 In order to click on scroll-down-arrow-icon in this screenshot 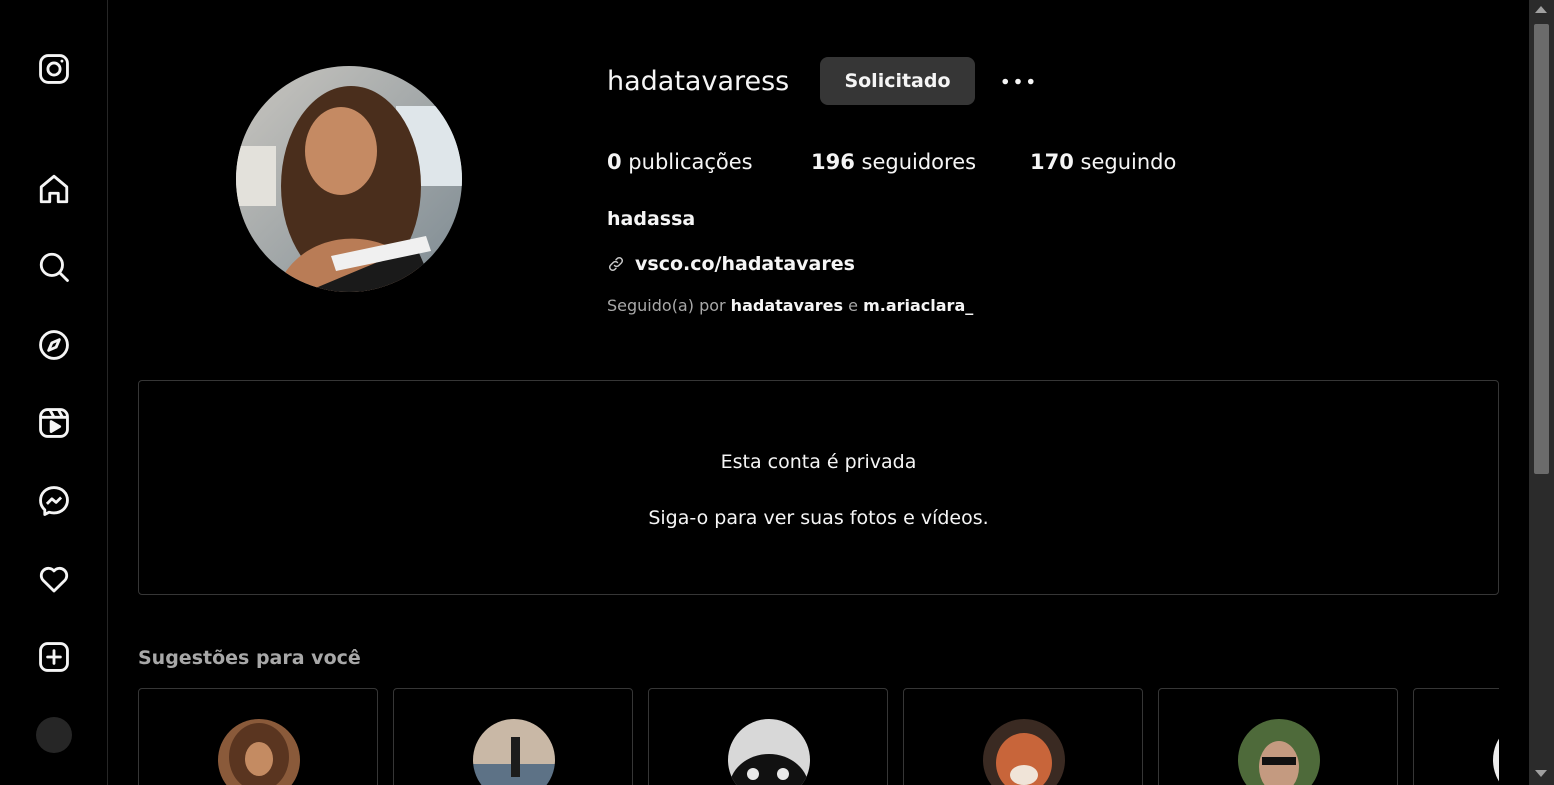, I will do `click(1541, 773)`.